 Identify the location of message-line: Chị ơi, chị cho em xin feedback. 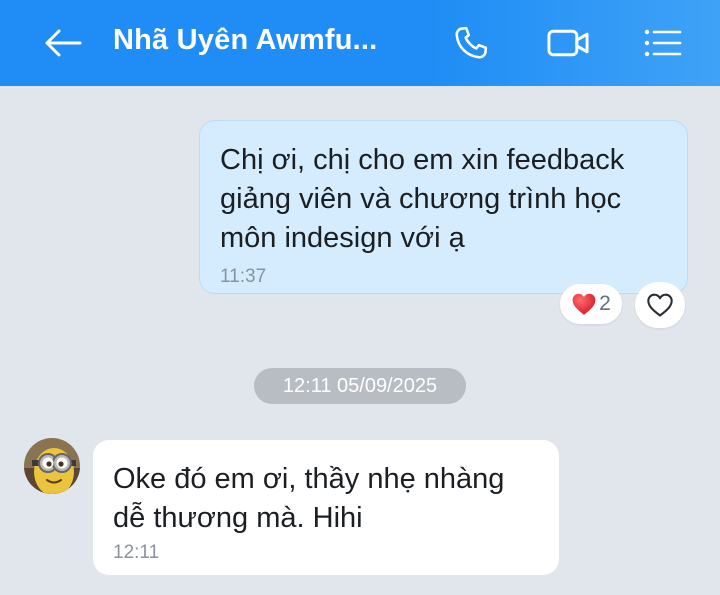
(422, 160).